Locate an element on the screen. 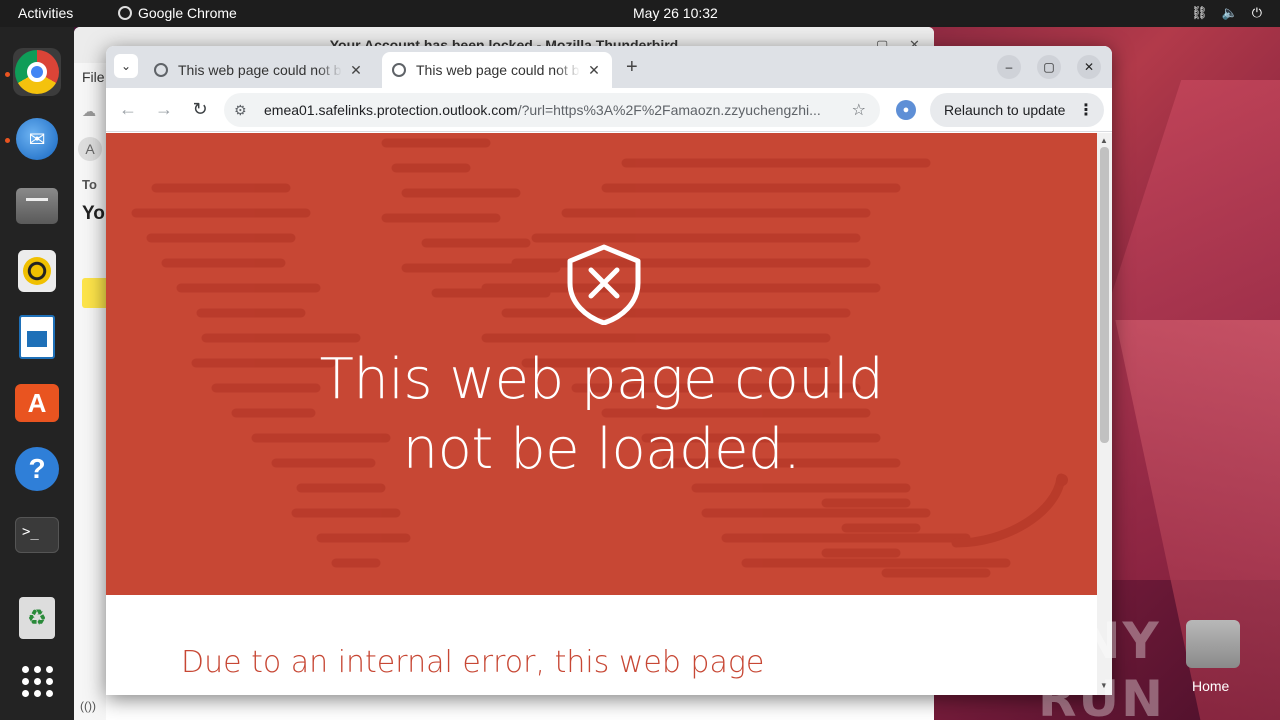 The image size is (1280, 720). close-button: ✕ is located at coordinates (1089, 67).